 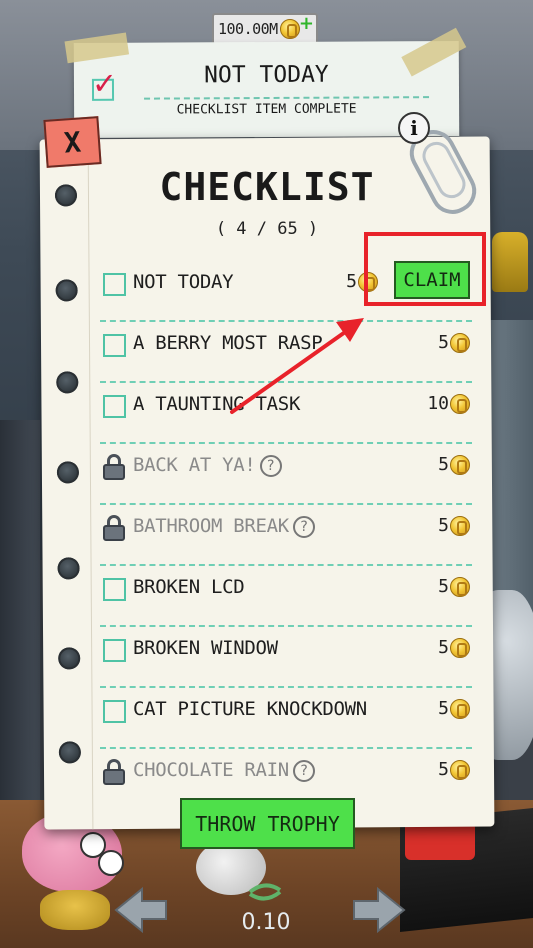 What do you see at coordinates (286, 474) in the screenshot?
I see `checklist-item-back-at-ya: BACK AT YA!? 5` at bounding box center [286, 474].